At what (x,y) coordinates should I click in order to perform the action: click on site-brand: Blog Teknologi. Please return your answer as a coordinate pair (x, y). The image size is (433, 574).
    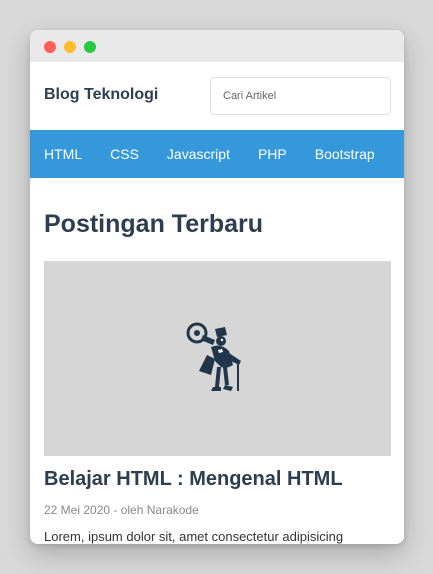
    Looking at the image, I should click on (101, 95).